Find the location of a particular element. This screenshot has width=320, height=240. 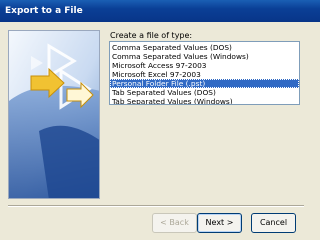

file-type-label-text: Create a file of type: is located at coordinates (151, 35).